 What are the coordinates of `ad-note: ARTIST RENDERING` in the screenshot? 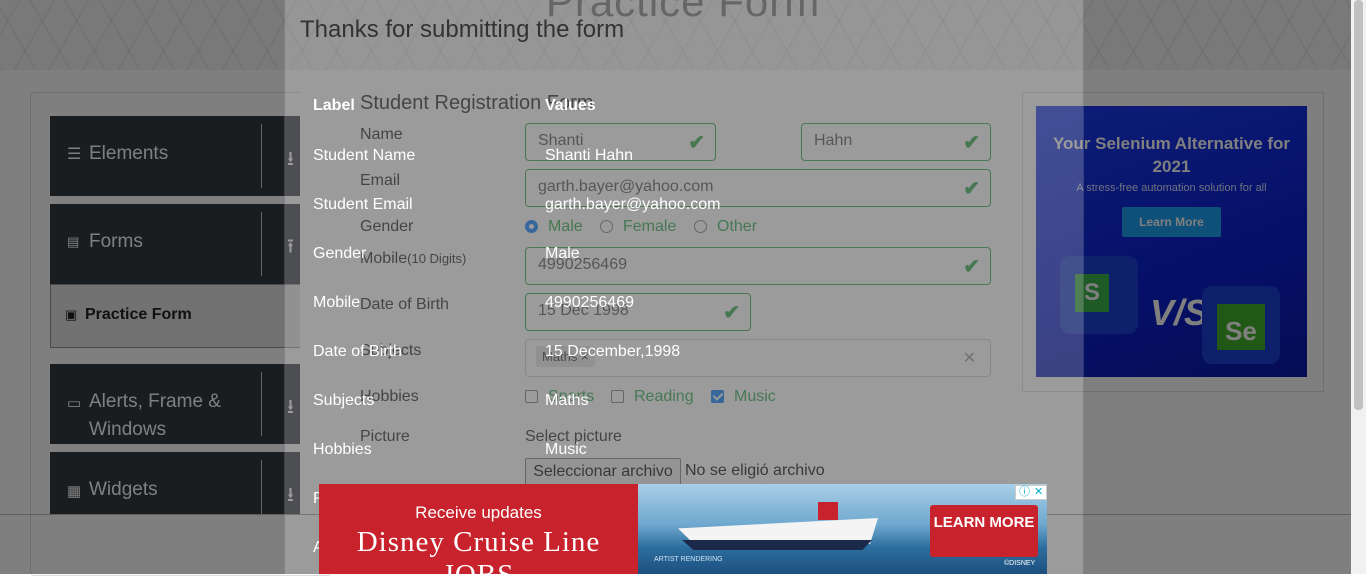 It's located at (688, 559).